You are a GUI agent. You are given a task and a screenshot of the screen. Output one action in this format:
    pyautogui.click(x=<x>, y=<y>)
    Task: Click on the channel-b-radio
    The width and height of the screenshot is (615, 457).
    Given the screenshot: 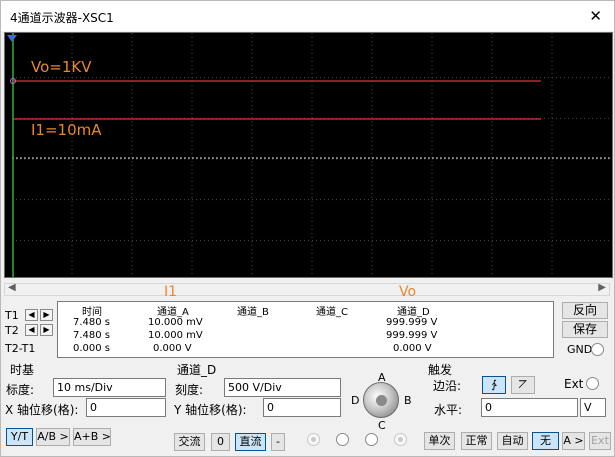 What is the action you would take?
    pyautogui.click(x=342, y=439)
    